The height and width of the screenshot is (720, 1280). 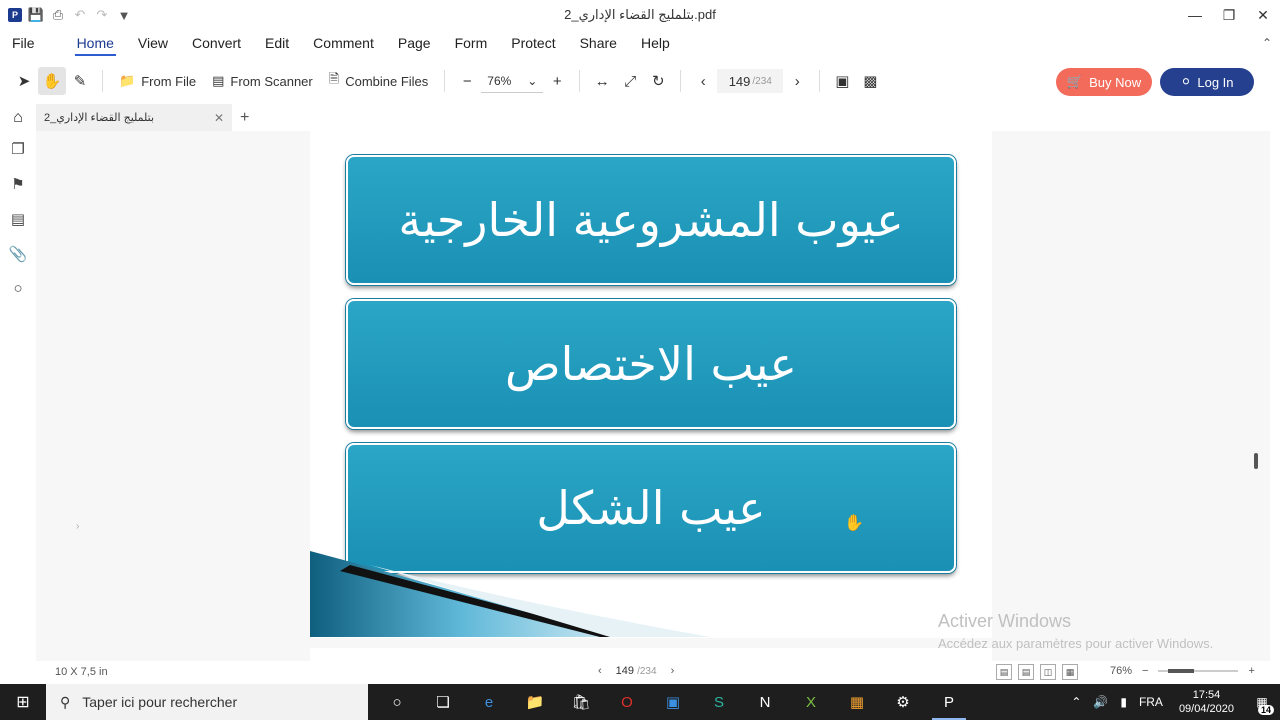 What do you see at coordinates (124, 15) in the screenshot?
I see `customize-icon: ▼` at bounding box center [124, 15].